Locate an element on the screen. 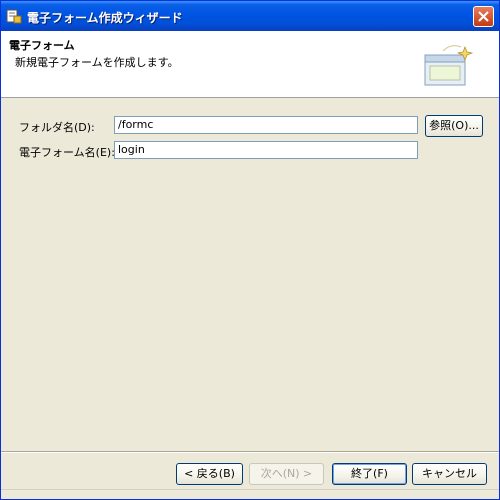  footer-separator is located at coordinates (250, 452).